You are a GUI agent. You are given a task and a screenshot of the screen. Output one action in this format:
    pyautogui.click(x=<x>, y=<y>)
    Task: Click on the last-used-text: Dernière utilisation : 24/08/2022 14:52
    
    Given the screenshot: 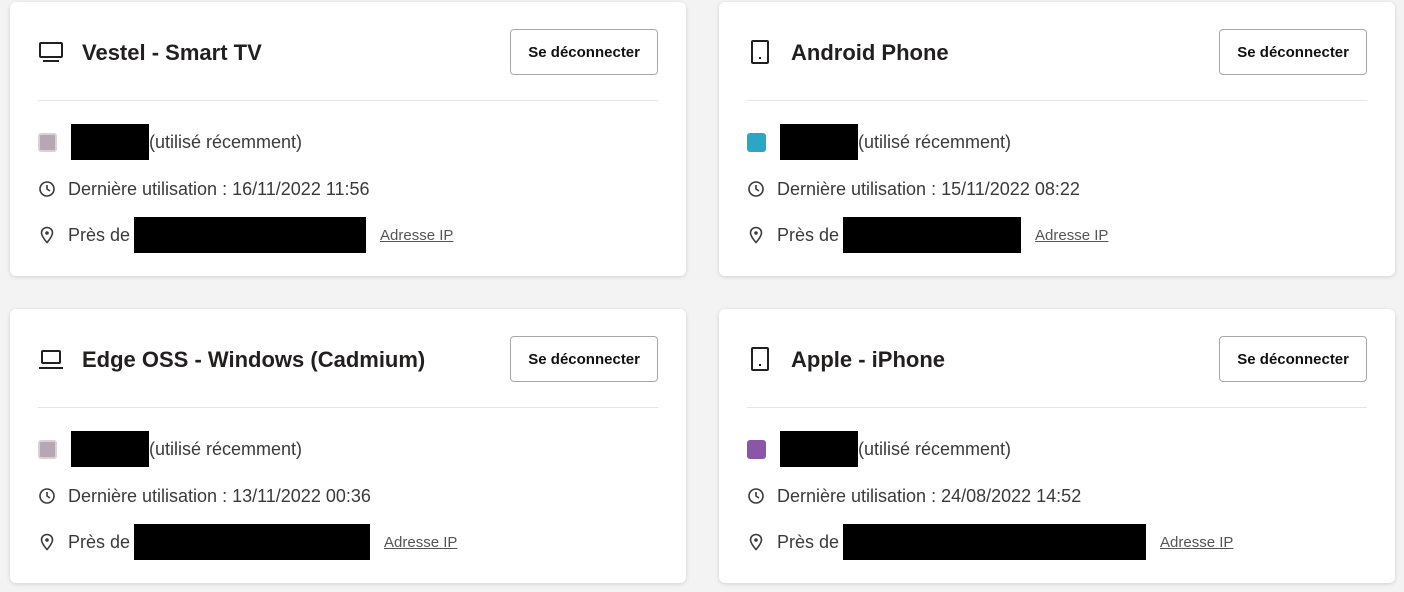 What is the action you would take?
    pyautogui.click(x=929, y=495)
    